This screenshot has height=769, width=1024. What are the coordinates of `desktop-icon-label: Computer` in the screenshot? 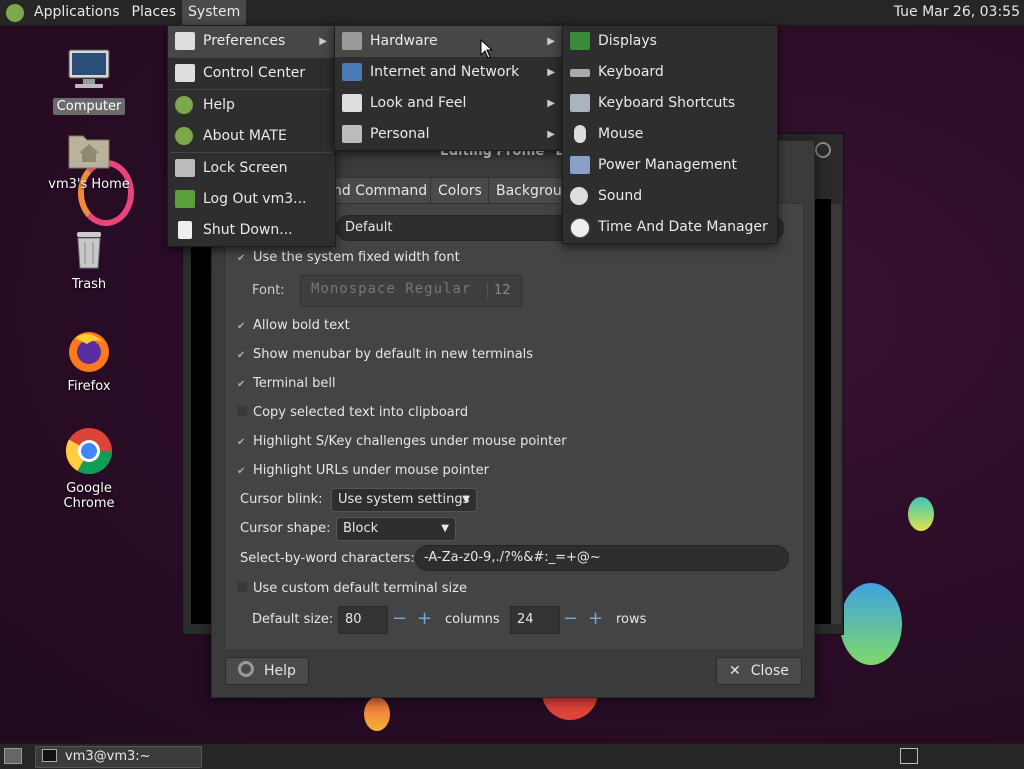 It's located at (89, 106).